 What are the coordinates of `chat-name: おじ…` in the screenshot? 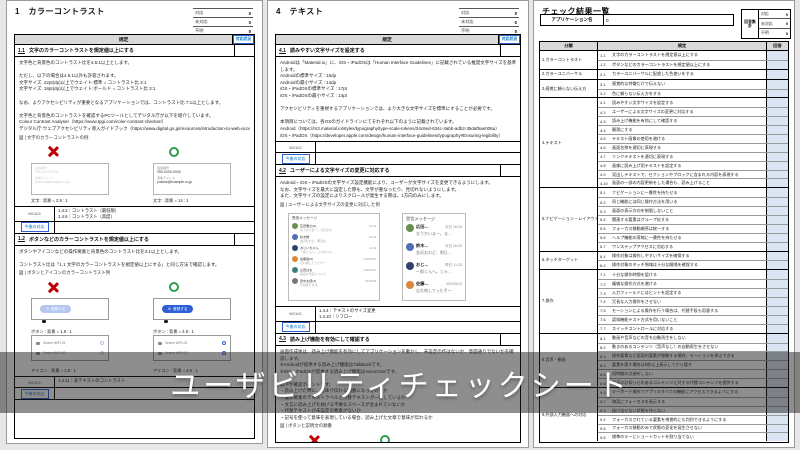 It's located at (422, 264).